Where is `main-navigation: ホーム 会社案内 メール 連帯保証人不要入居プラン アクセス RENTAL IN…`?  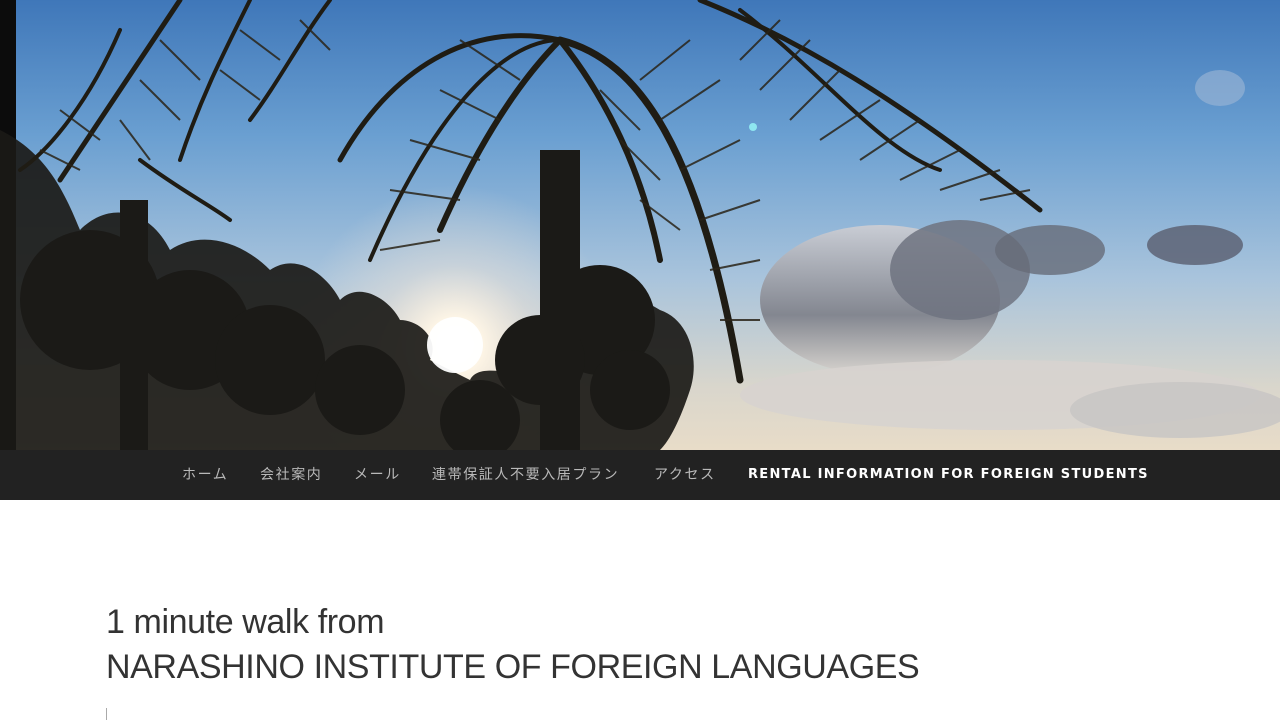 main-navigation: ホーム 会社案内 メール 連帯保証人不要入居プラン アクセス RENTAL IN… is located at coordinates (640, 475).